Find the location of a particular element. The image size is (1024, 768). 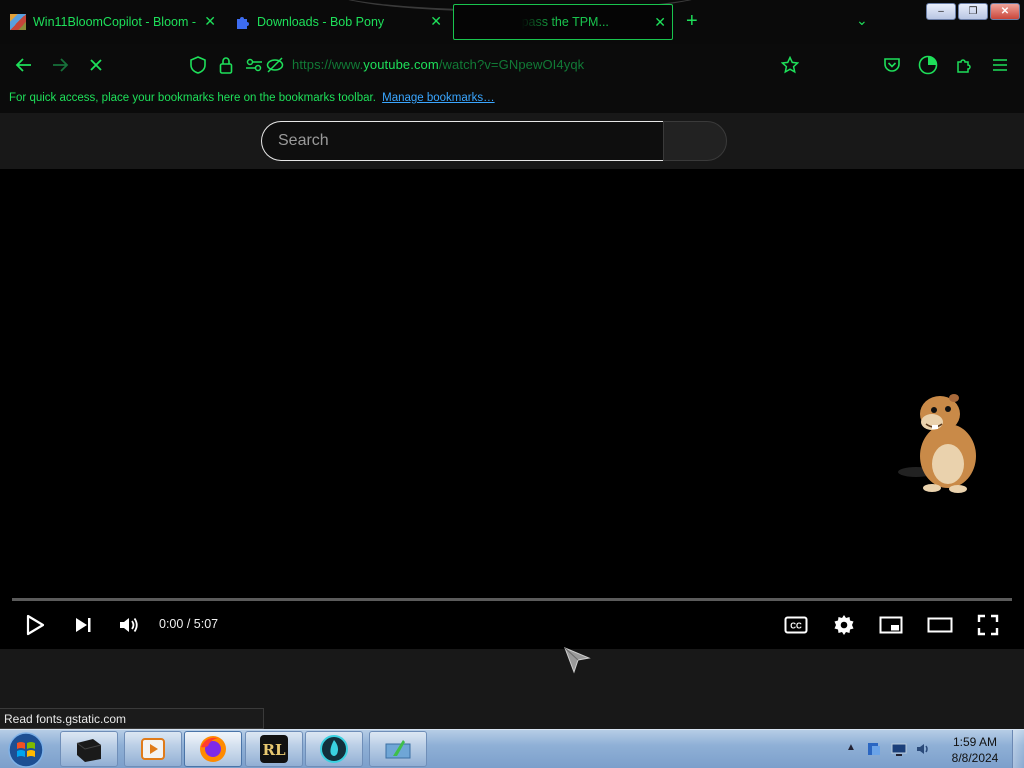

play-button is located at coordinates (35, 625).